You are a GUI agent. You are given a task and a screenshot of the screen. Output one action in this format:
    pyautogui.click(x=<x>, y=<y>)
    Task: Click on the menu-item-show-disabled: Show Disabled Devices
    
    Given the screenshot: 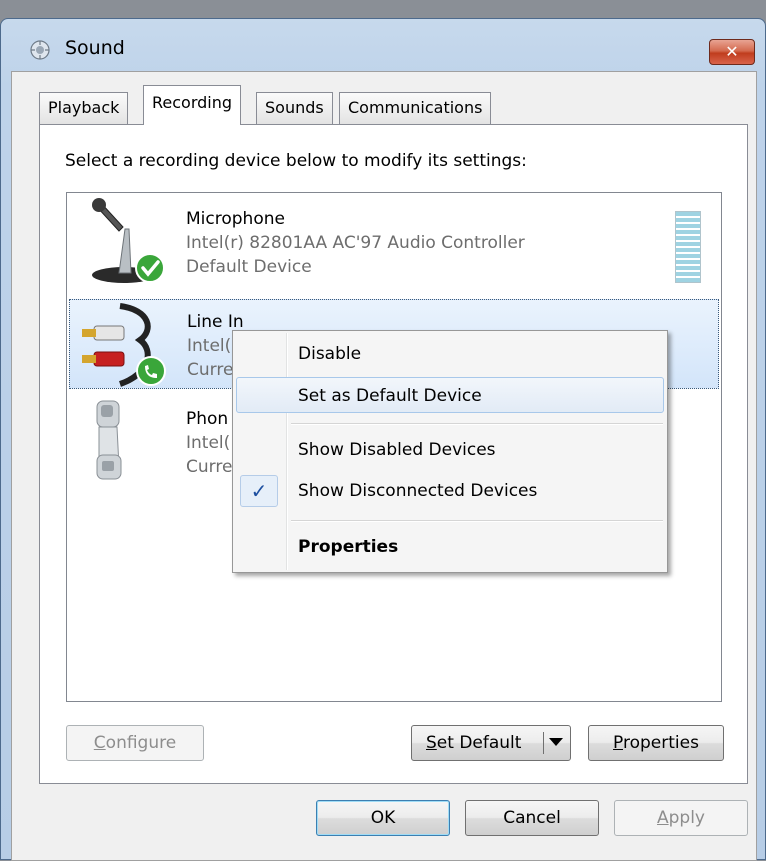 What is the action you would take?
    pyautogui.click(x=450, y=450)
    